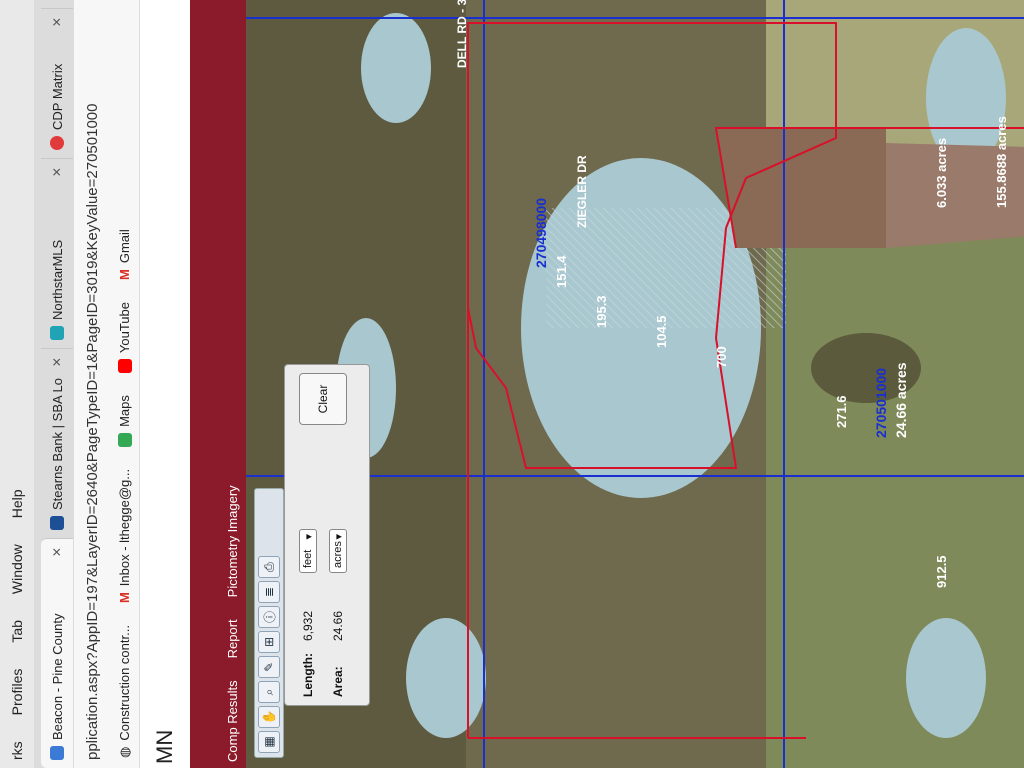 Image resolution: width=1024 pixels, height=768 pixels. Describe the element at coordinates (57, 333) in the screenshot. I see `northstar-icon` at that location.